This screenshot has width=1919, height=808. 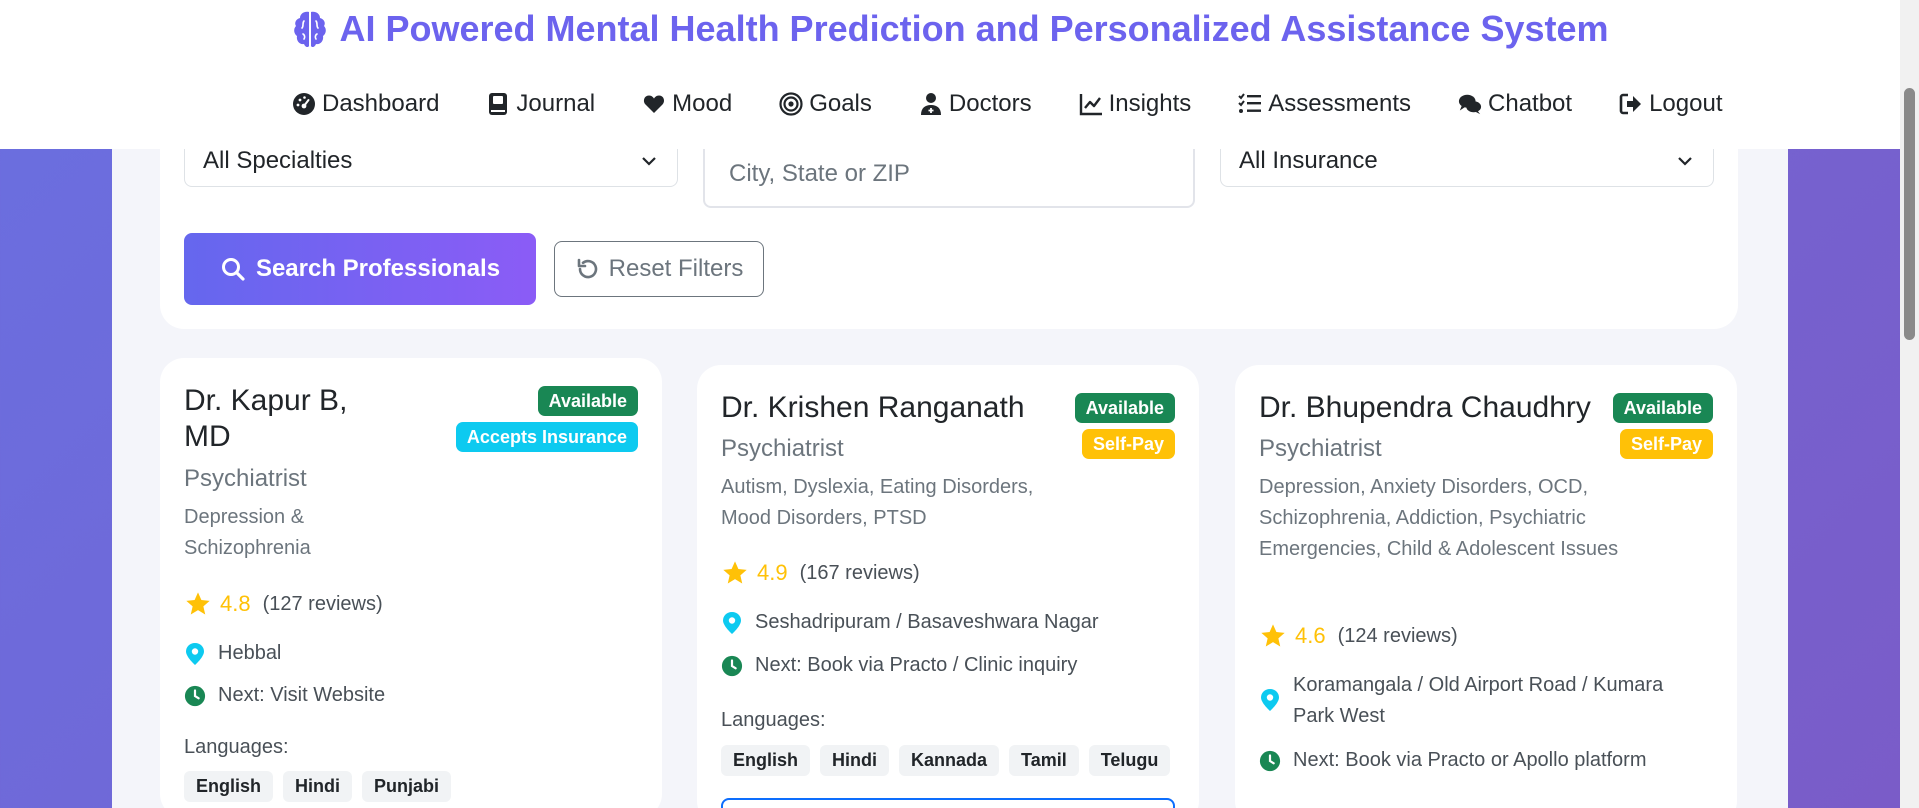 I want to click on rating-score: 4.9, so click(x=772, y=572).